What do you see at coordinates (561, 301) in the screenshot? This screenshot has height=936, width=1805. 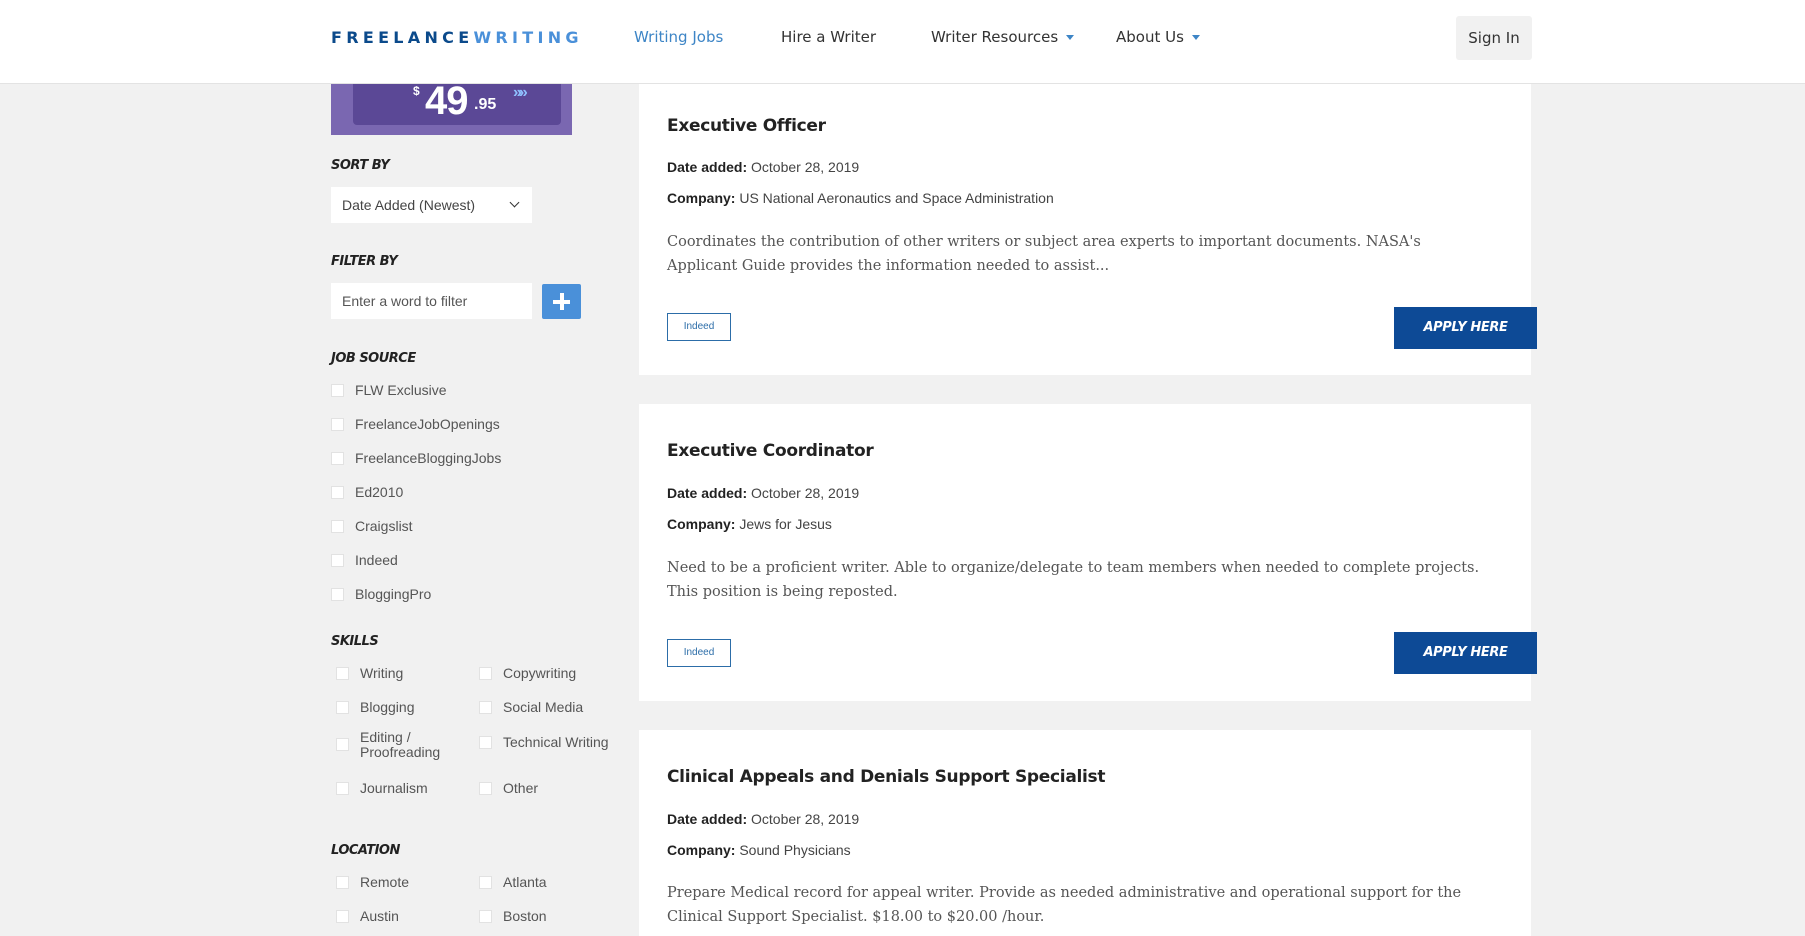 I see `add-filter-button` at bounding box center [561, 301].